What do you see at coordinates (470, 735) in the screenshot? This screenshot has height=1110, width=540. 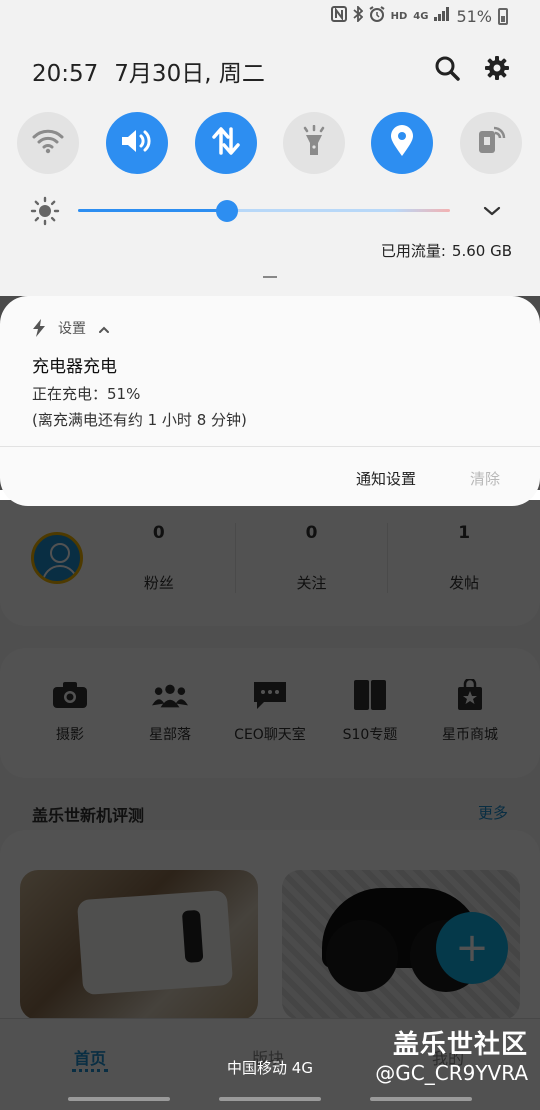 I see `shortcut-label: 星币商城` at bounding box center [470, 735].